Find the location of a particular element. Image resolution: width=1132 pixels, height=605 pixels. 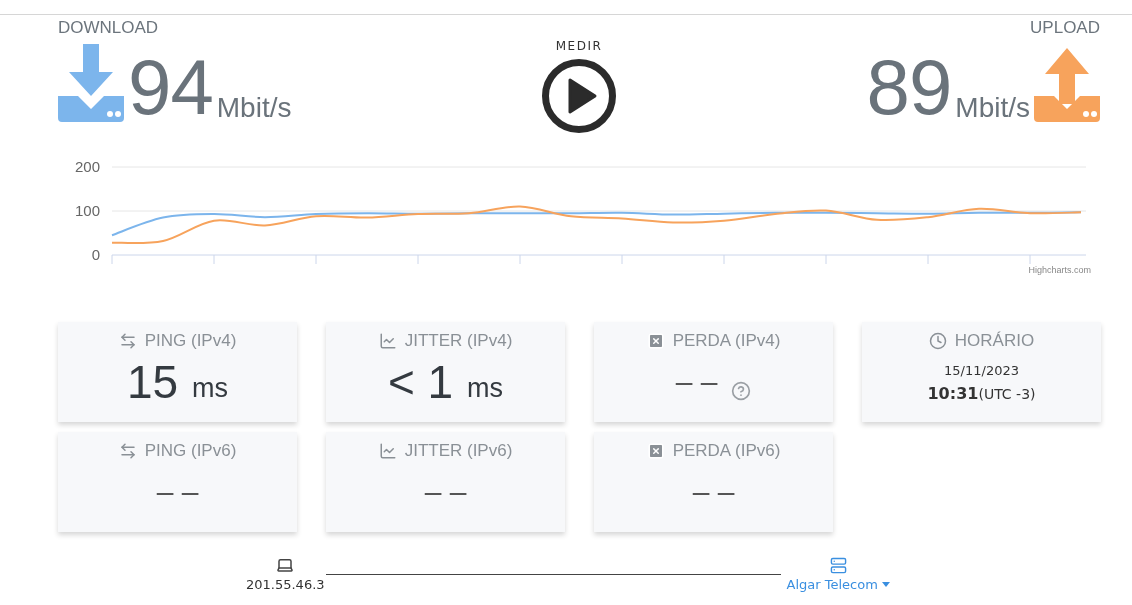

card-title: HORÁRIO is located at coordinates (994, 341).